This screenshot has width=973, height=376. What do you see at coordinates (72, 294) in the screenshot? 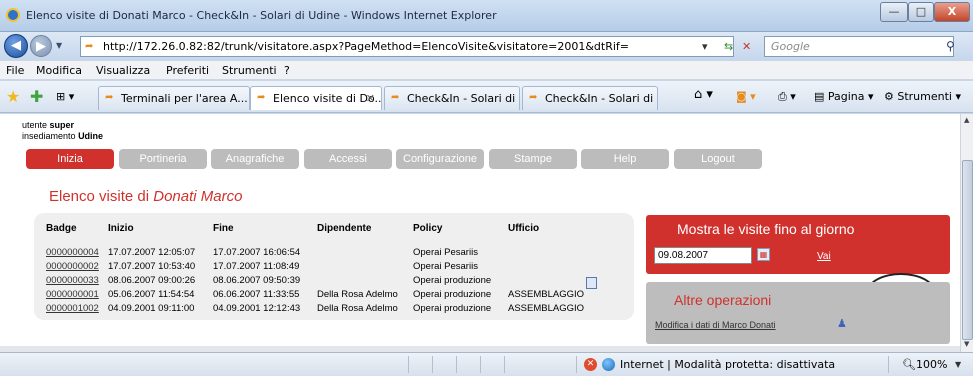
I see `badge-link: 0000000001` at bounding box center [72, 294].